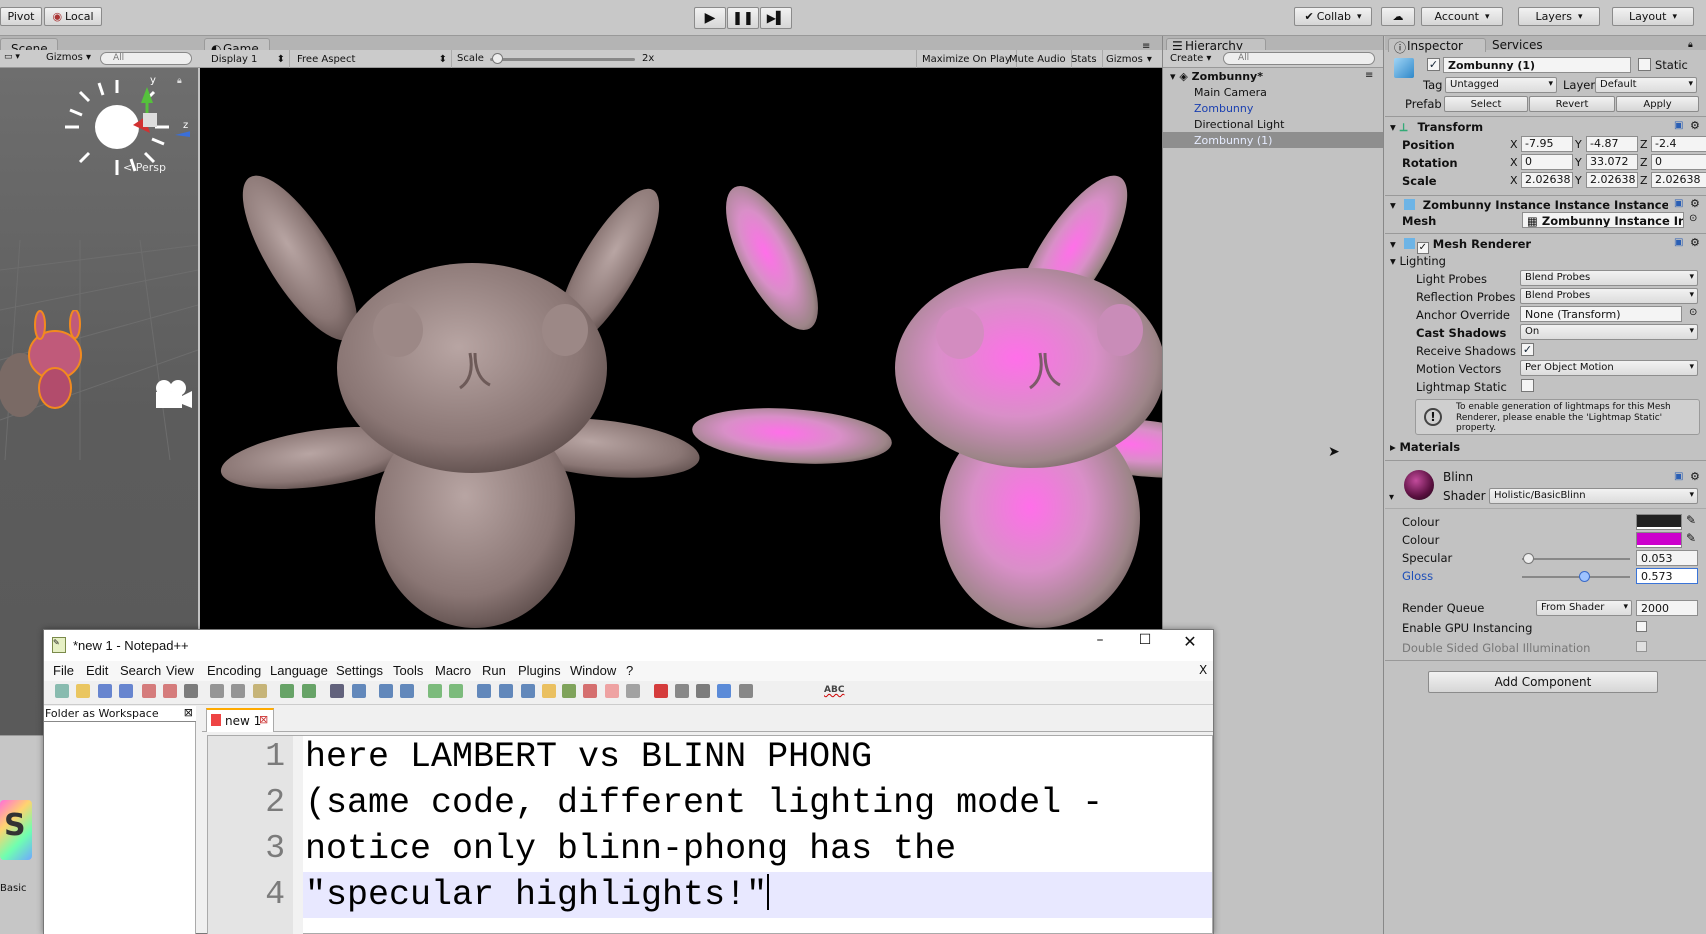 Image resolution: width=1706 pixels, height=934 pixels. I want to click on menu-item-tools: Tools, so click(408, 670).